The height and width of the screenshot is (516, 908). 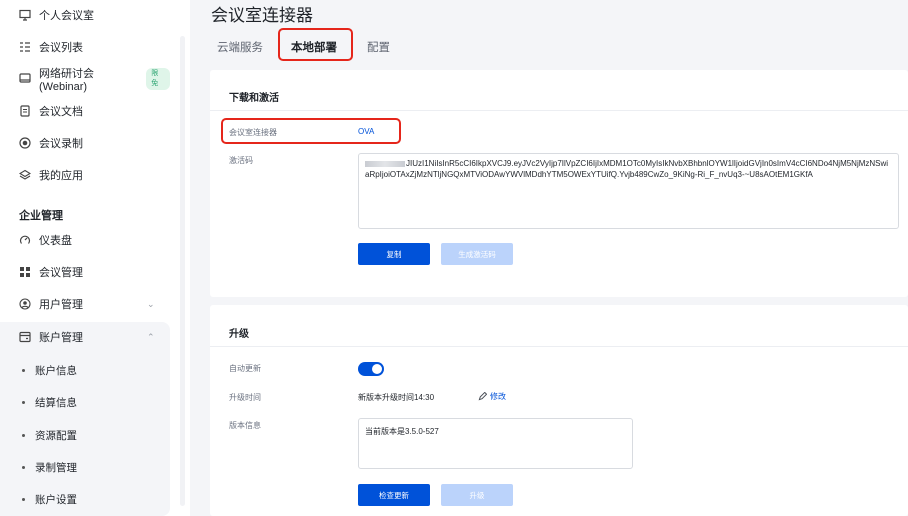 What do you see at coordinates (477, 254) in the screenshot?
I see `generate-code-button: 生成激活码` at bounding box center [477, 254].